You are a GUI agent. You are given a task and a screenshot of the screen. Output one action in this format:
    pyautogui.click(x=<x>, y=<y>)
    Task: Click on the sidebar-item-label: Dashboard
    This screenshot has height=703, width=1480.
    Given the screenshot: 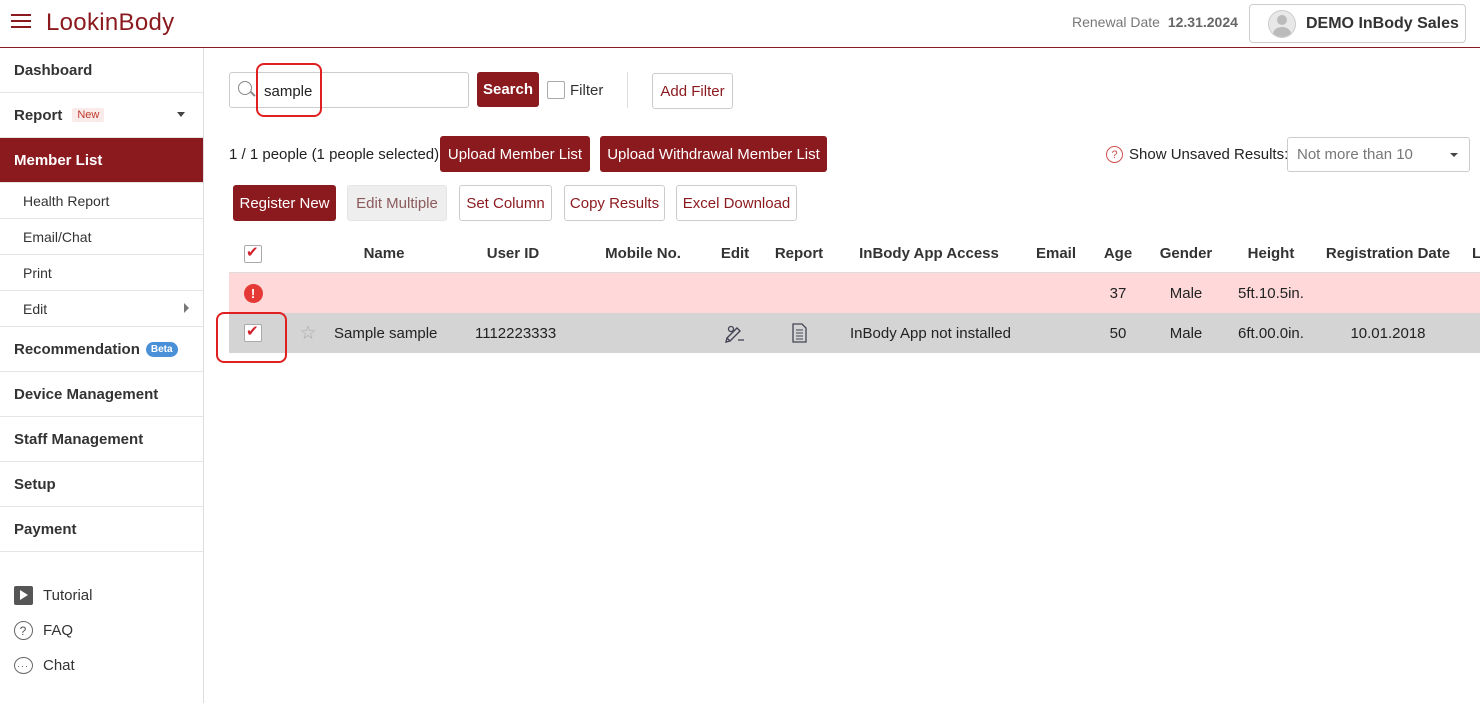 What is the action you would take?
    pyautogui.click(x=53, y=70)
    